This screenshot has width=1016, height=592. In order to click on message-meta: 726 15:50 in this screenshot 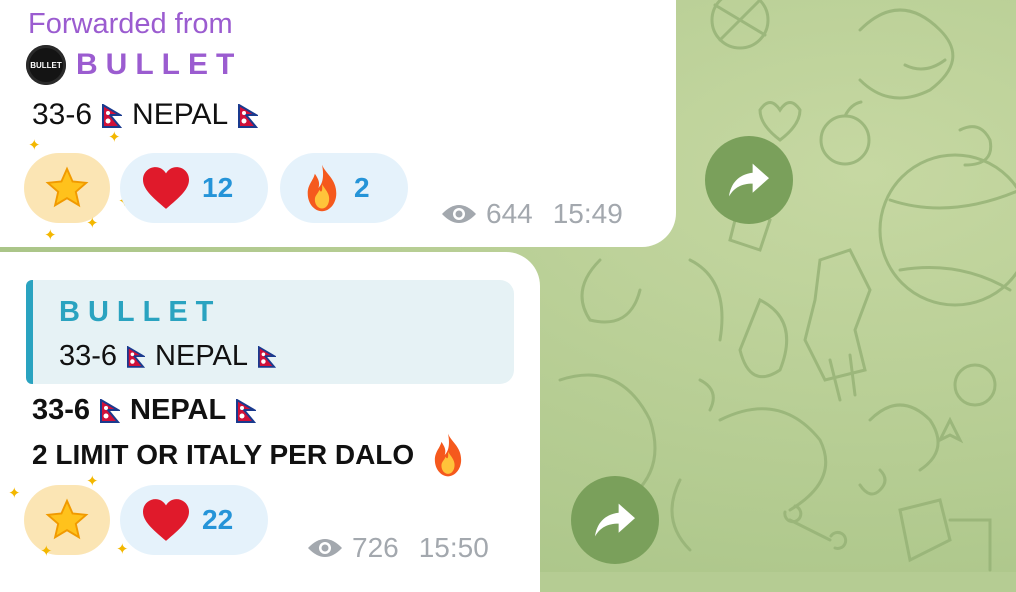, I will do `click(397, 548)`.